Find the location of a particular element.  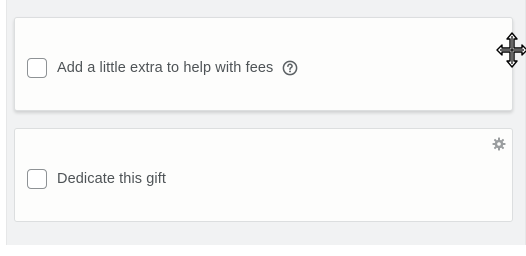

question-circle-icon is located at coordinates (290, 68).